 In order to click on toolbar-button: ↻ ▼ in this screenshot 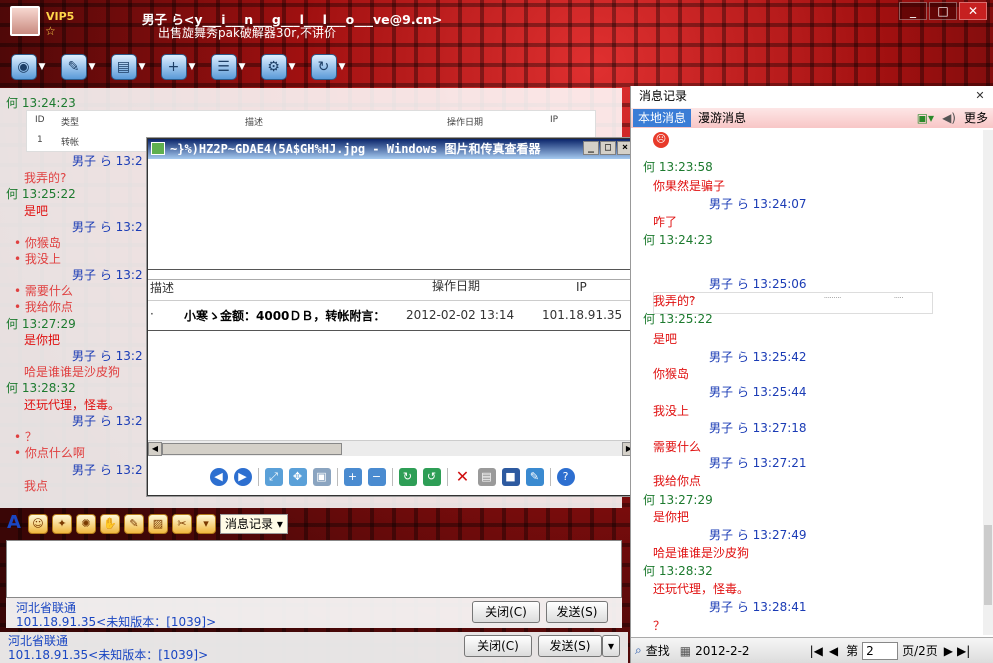, I will do `click(328, 67)`.